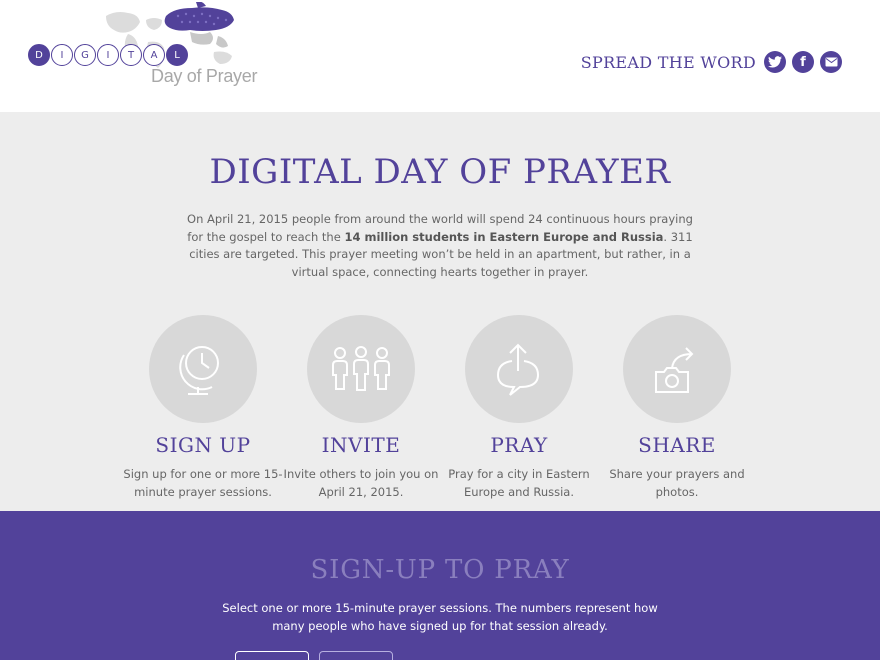 This screenshot has width=880, height=660. Describe the element at coordinates (831, 62) in the screenshot. I see `email-icon` at that location.